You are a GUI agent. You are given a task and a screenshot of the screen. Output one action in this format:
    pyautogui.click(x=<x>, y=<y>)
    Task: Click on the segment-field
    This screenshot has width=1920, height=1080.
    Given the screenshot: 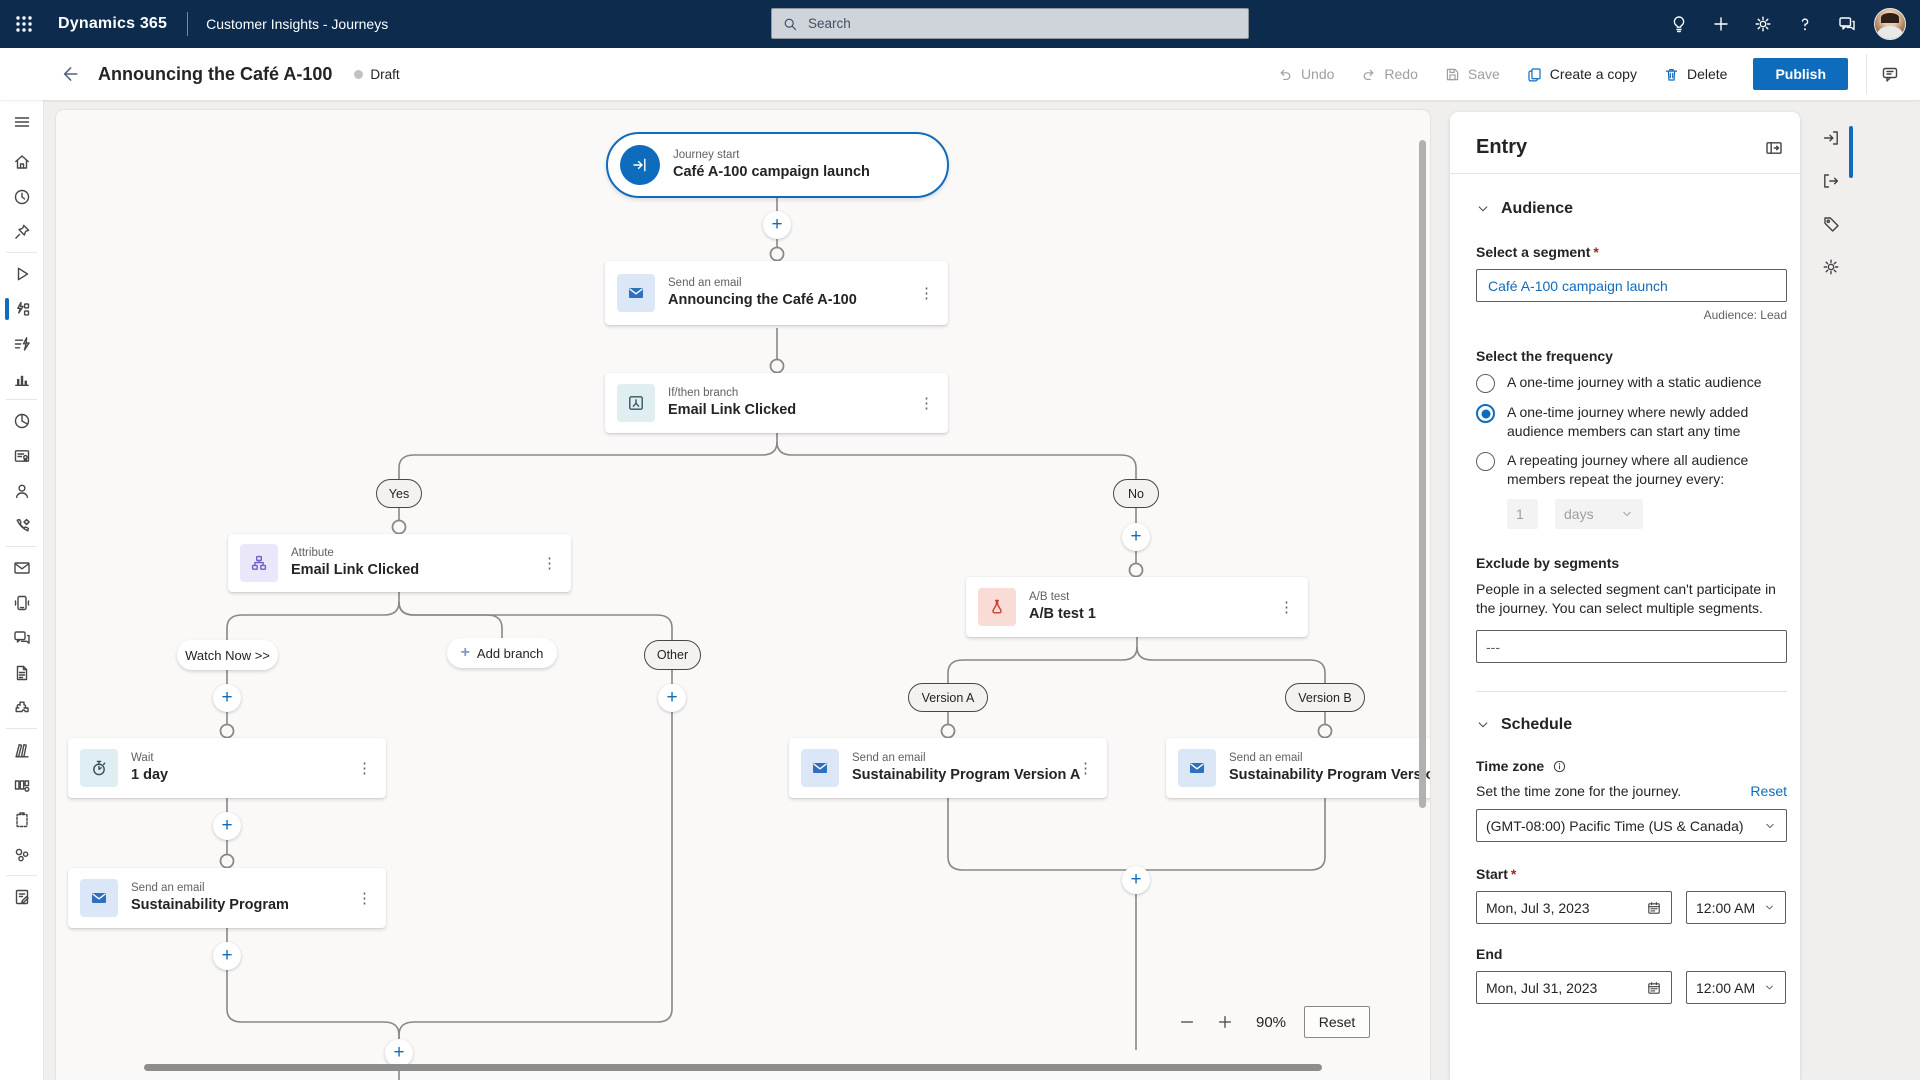 What is the action you would take?
    pyautogui.click(x=1631, y=285)
    